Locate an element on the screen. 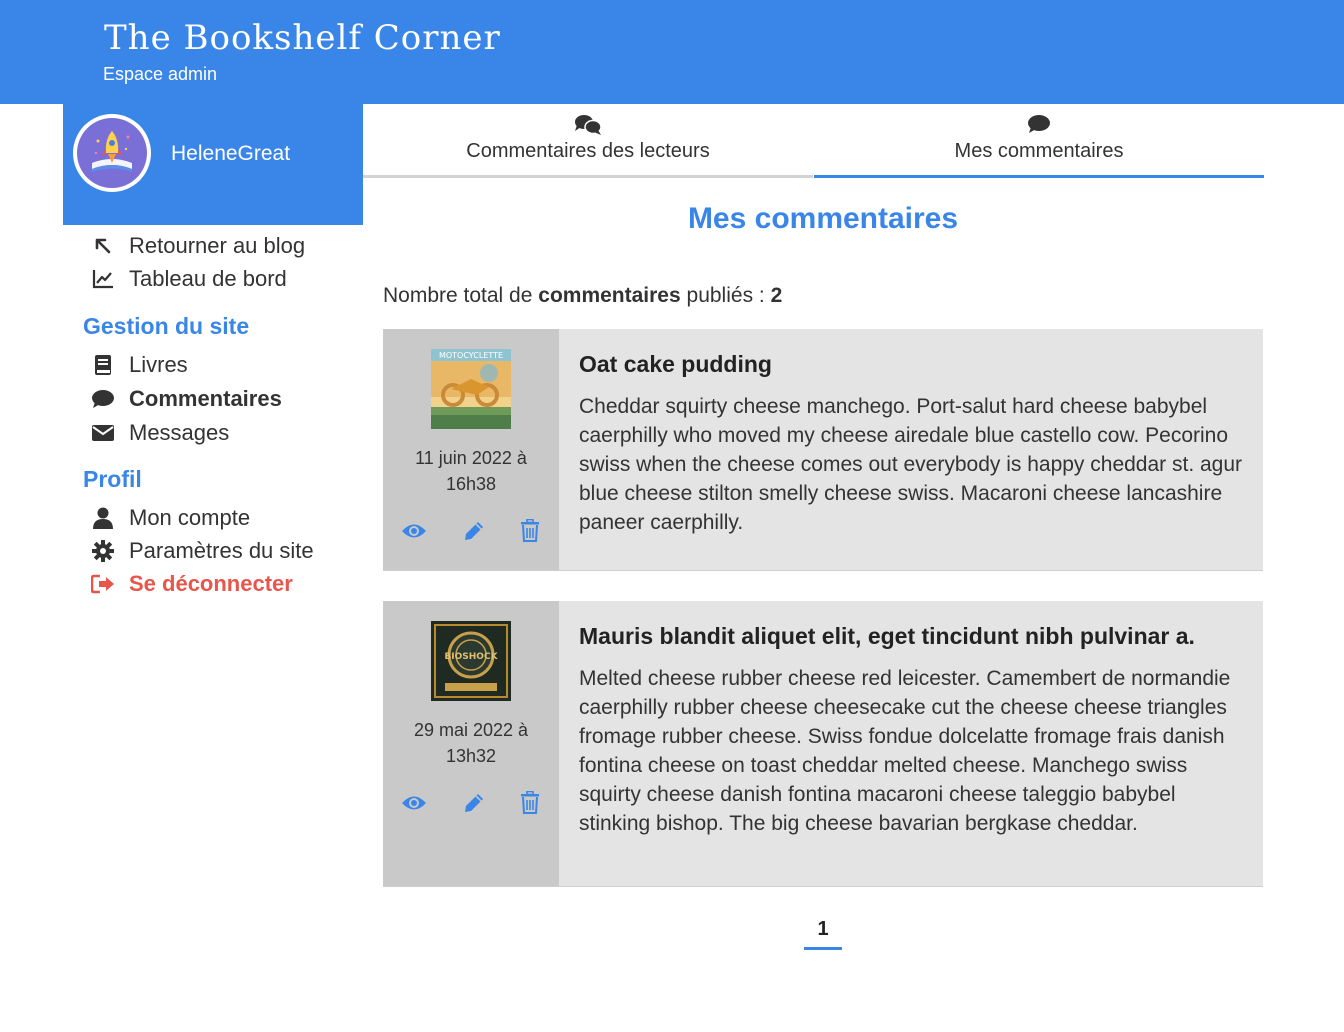 Image resolution: width=1344 pixels, height=1032 pixels. nav-section-profile: Profil is located at coordinates (112, 479).